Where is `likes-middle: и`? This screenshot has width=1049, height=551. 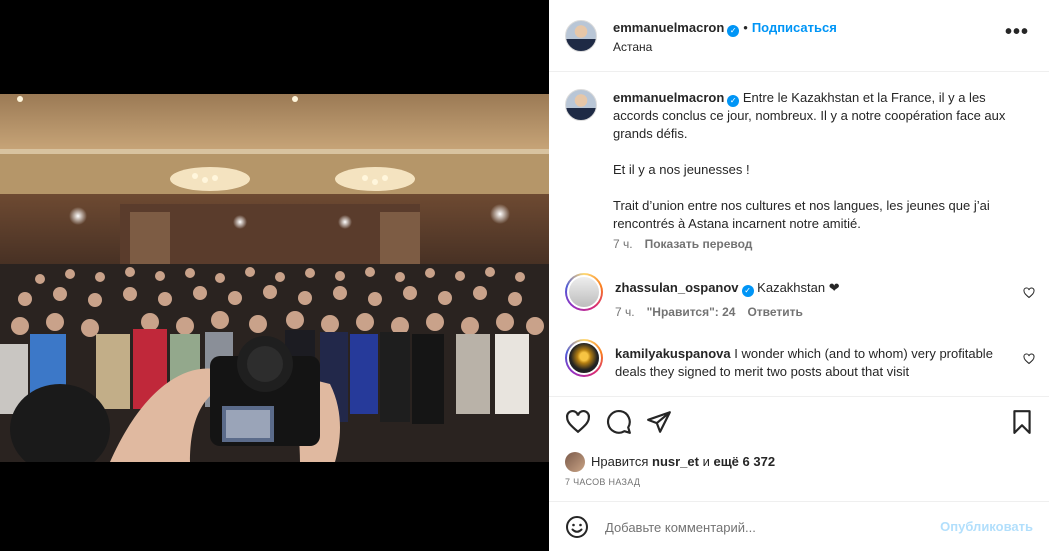 likes-middle: и is located at coordinates (706, 461).